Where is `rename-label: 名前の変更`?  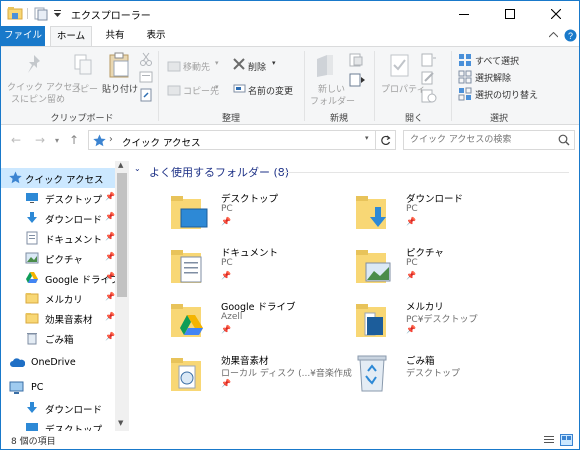 rename-label: 名前の変更 is located at coordinates (270, 90).